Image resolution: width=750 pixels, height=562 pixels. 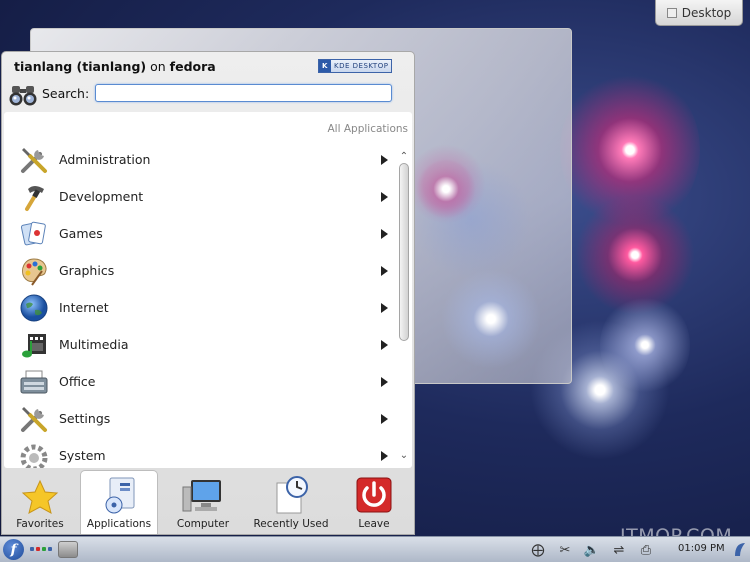 I want to click on tab-label: Favorites, so click(x=40, y=524).